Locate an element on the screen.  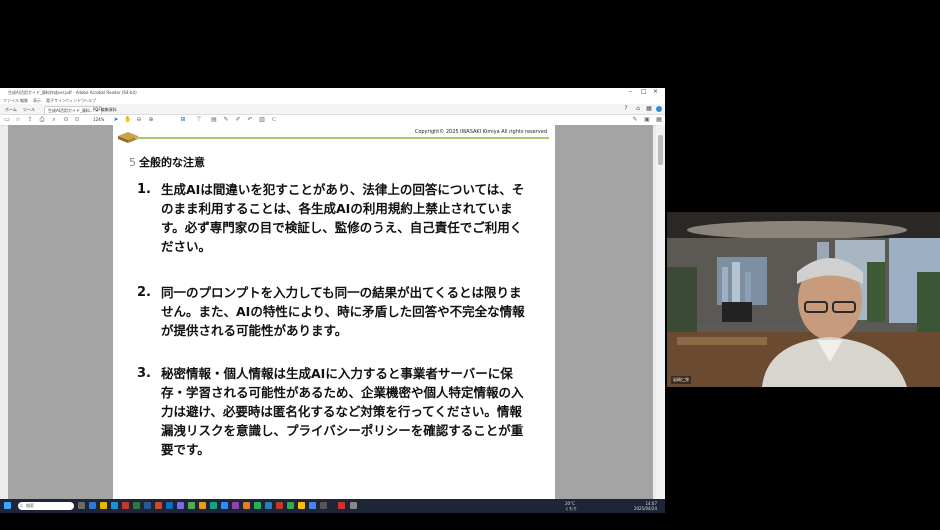
tab-home: ホーム is located at coordinates (11, 109).